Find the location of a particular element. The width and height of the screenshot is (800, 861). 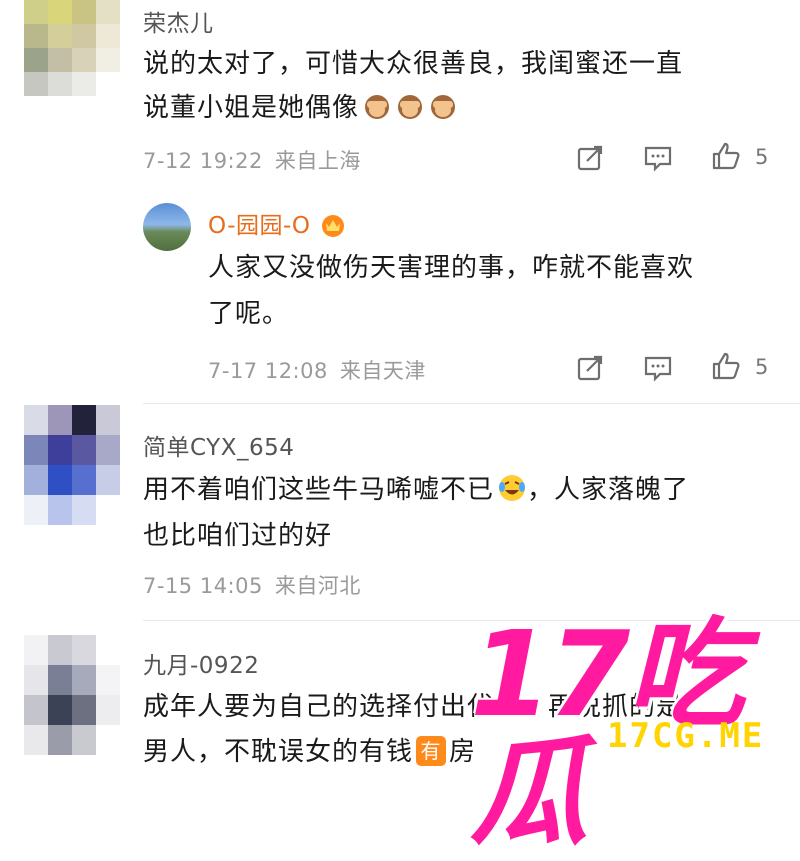

reply-text: 了呢。 is located at coordinates (248, 314).